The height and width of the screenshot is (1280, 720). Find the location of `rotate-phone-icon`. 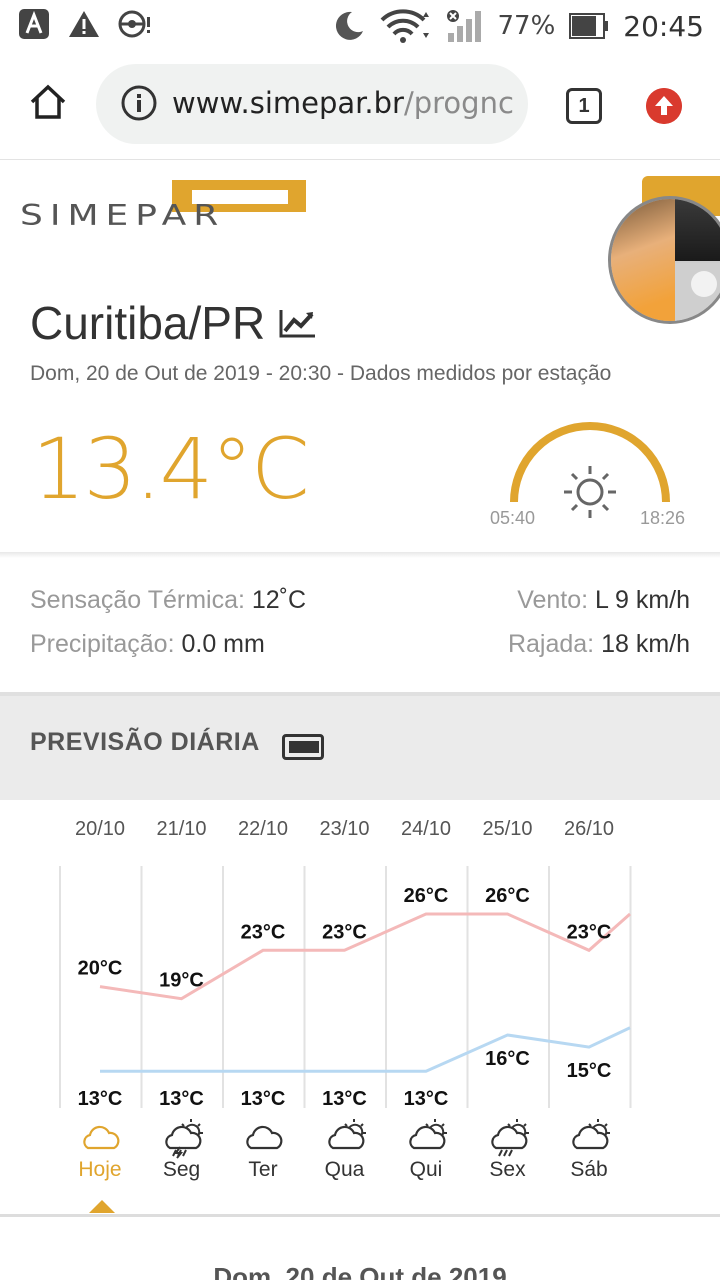

rotate-phone-icon is located at coordinates (303, 747).